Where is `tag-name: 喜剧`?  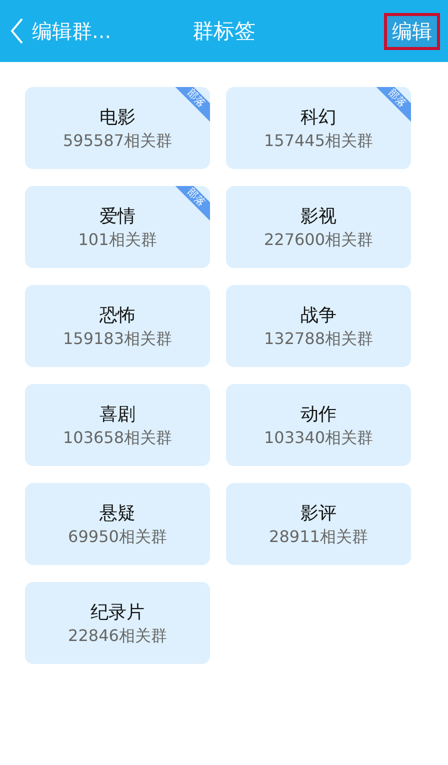
tag-name: 喜剧 is located at coordinates (118, 414).